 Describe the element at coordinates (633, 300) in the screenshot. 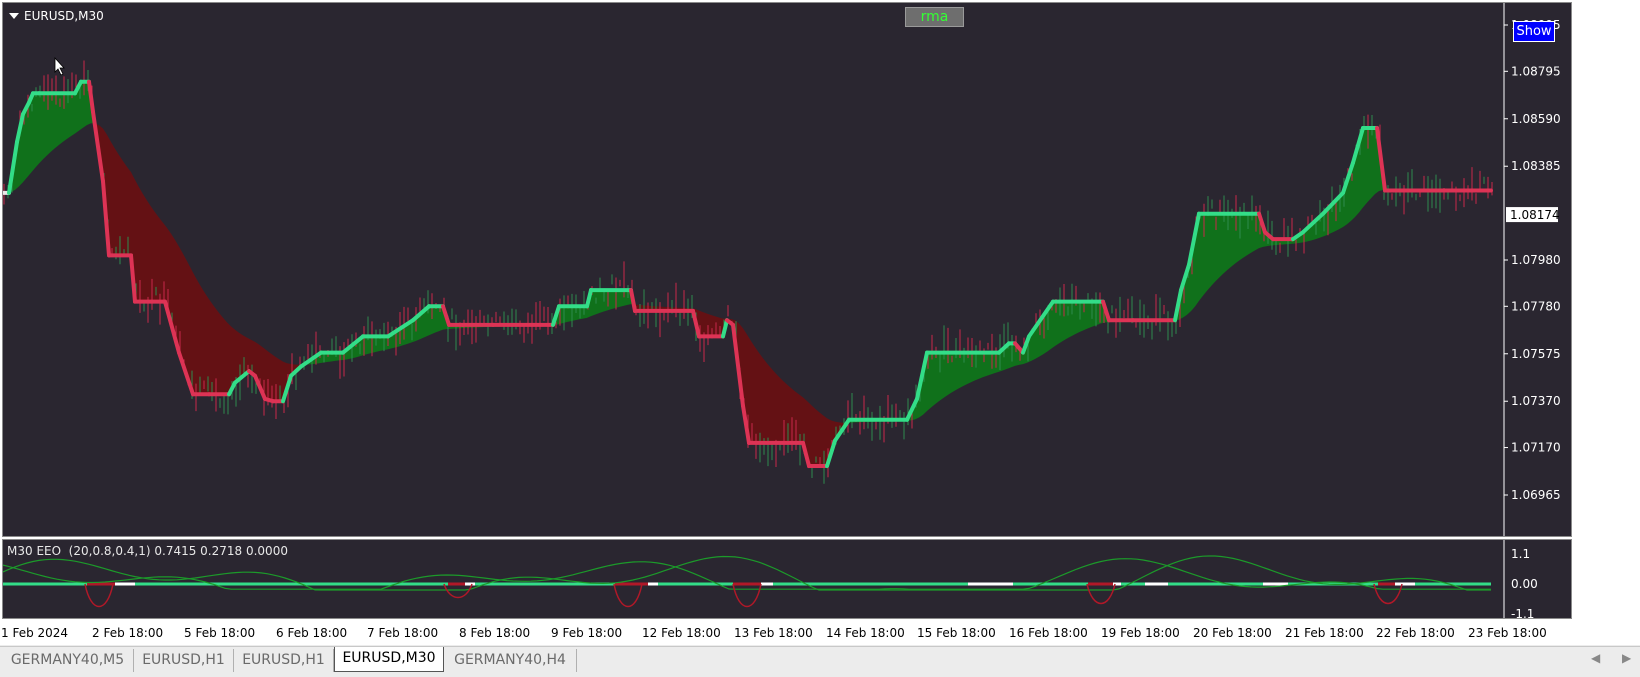

I see `trend-line-segment` at that location.